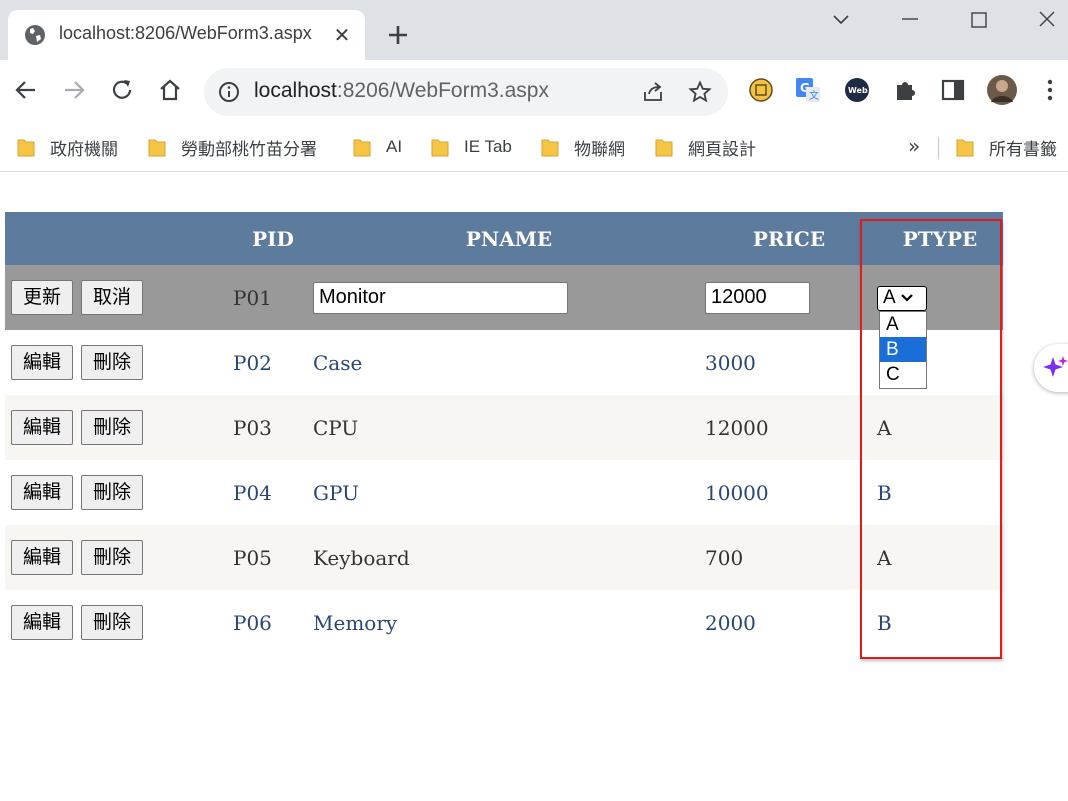 This screenshot has height=801, width=1068. I want to click on cancel-button: 取消, so click(112, 297).